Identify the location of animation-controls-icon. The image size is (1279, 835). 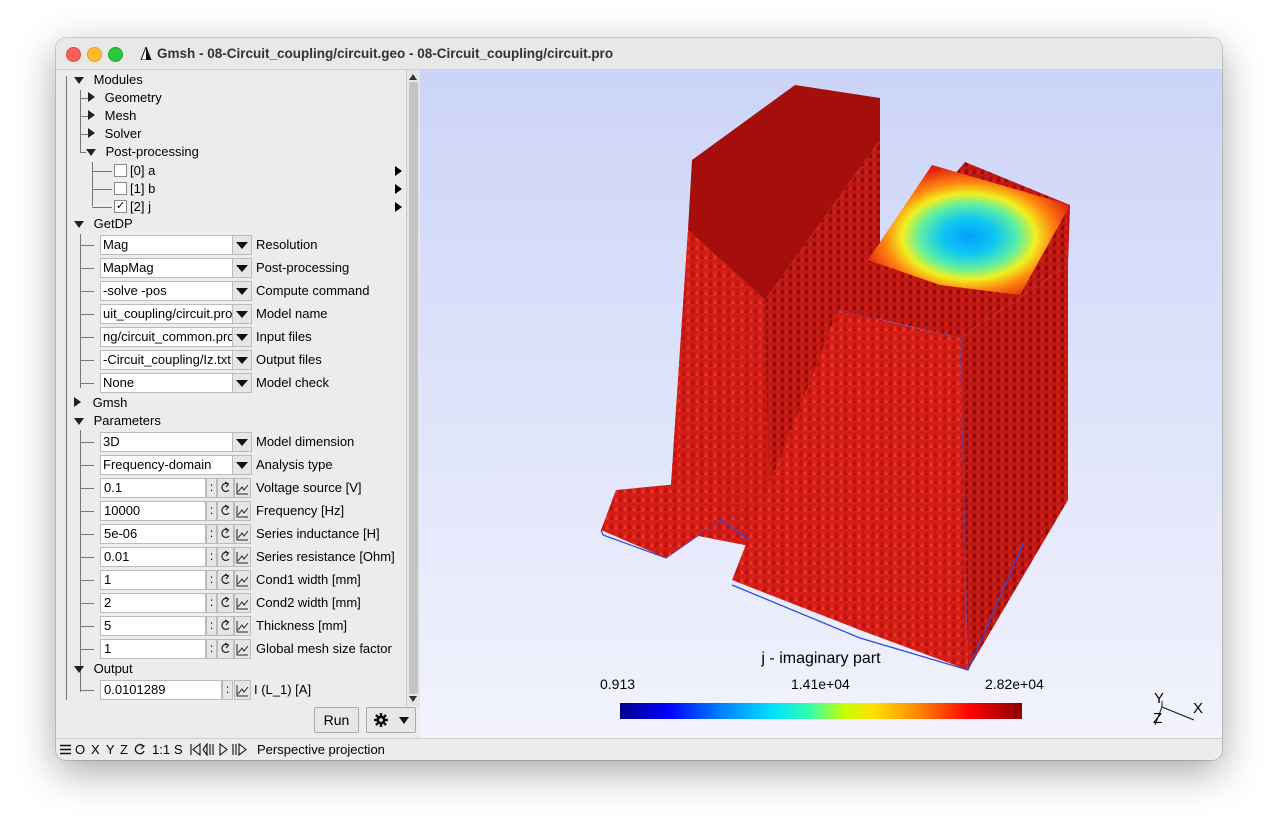
(222, 749).